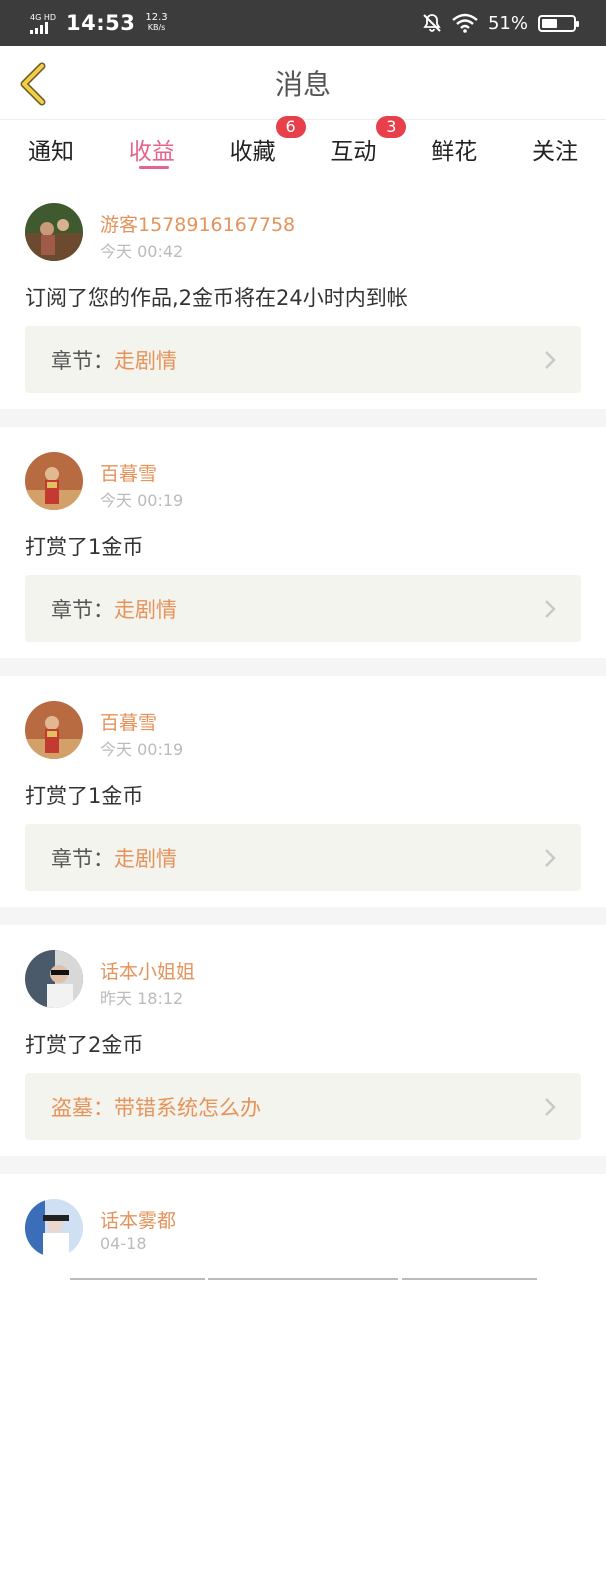 The image size is (606, 1574). I want to click on back-button, so click(34, 84).